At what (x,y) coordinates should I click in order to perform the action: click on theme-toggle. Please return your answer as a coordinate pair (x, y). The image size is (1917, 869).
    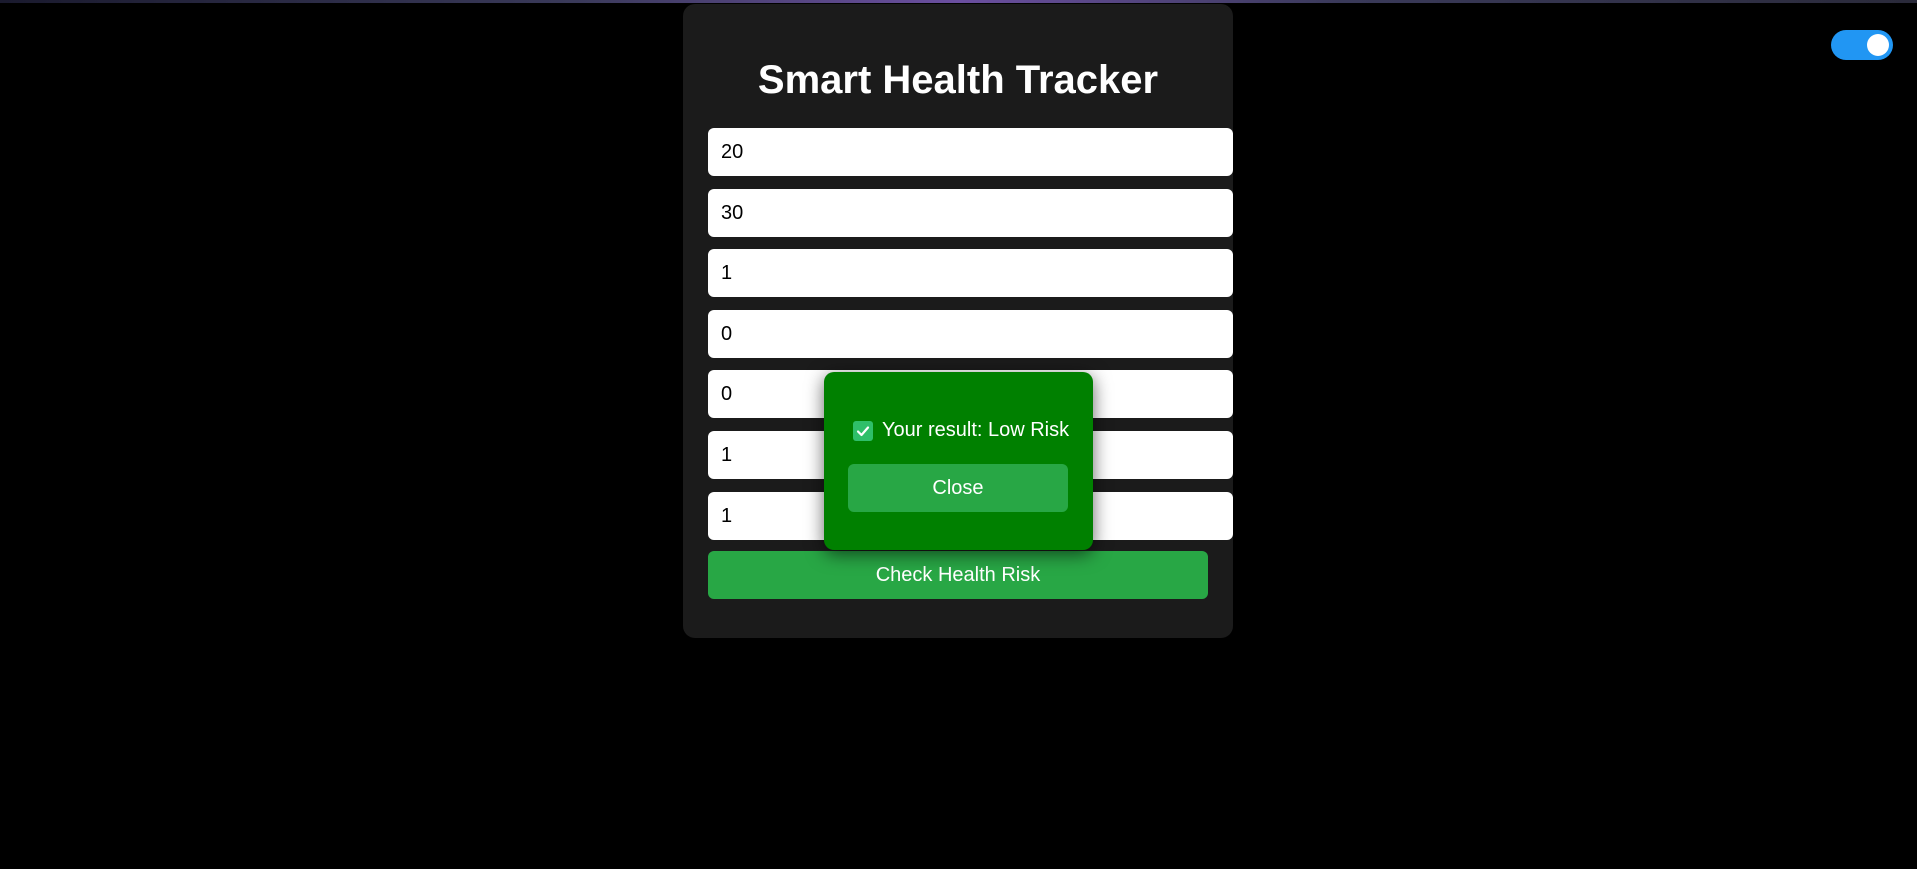
    Looking at the image, I should click on (1862, 45).